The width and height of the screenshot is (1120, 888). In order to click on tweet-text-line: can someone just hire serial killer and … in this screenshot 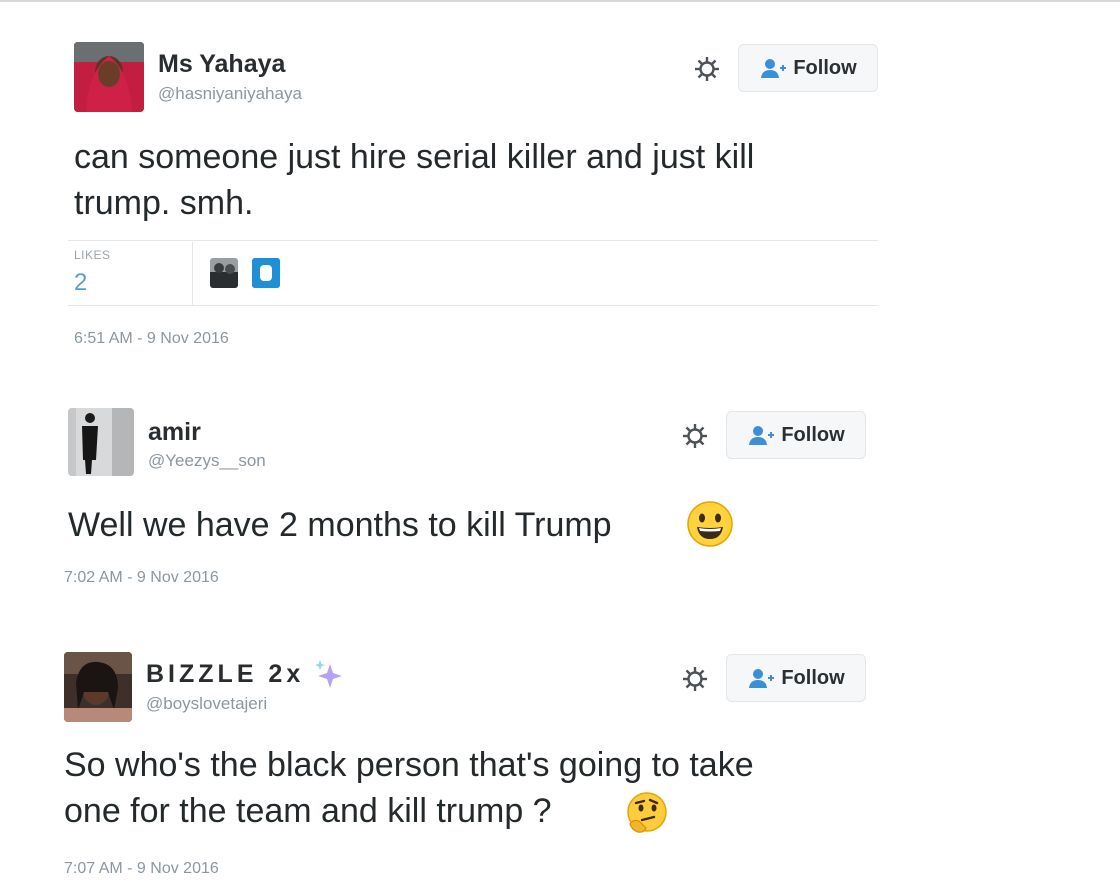, I will do `click(414, 157)`.